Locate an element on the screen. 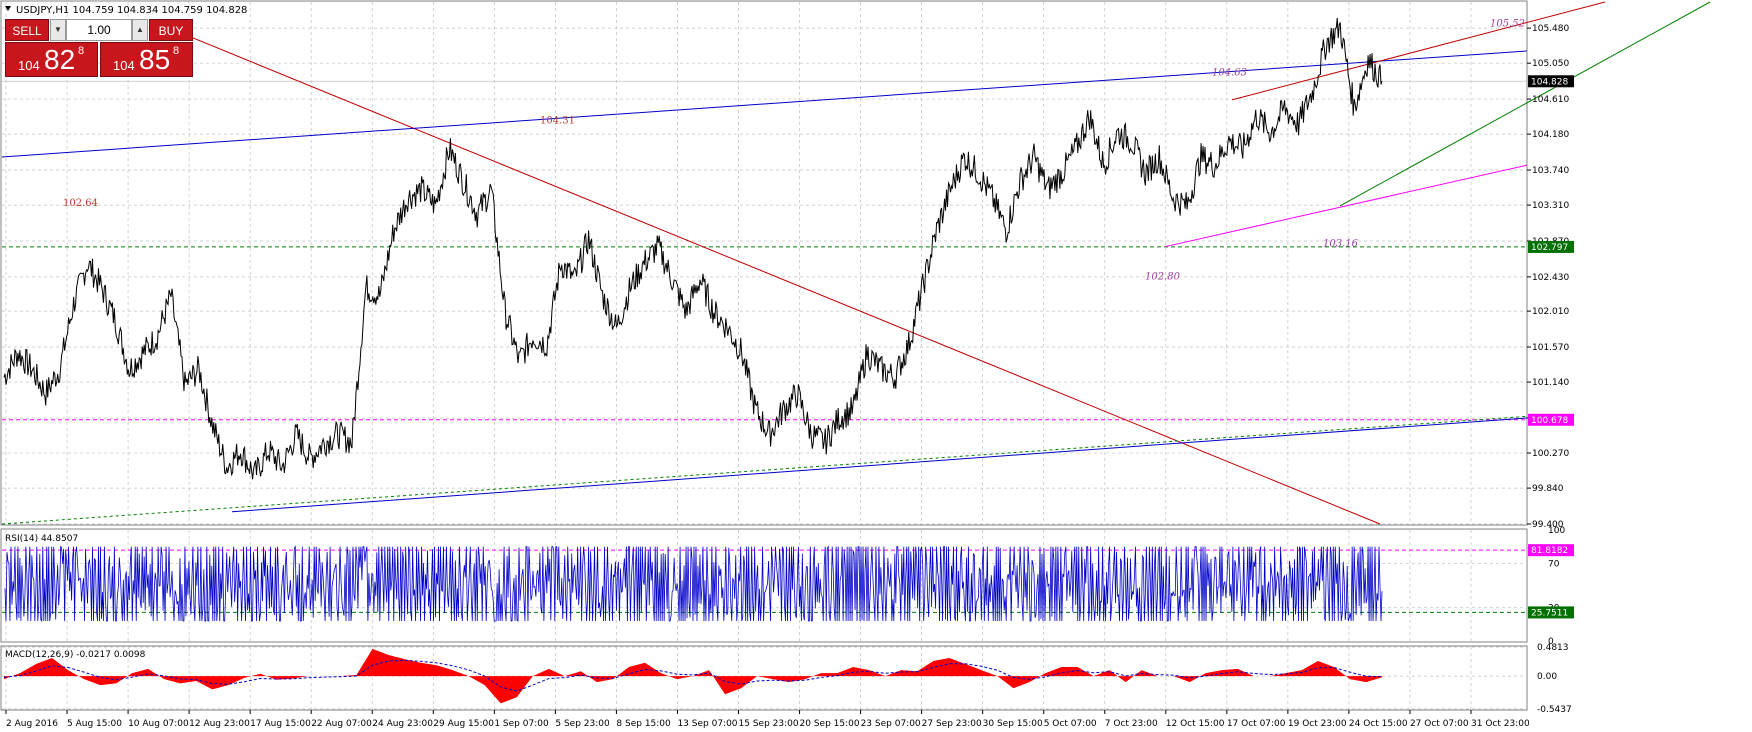 This screenshot has width=1752, height=732. sell-button: SELL is located at coordinates (27, 30).